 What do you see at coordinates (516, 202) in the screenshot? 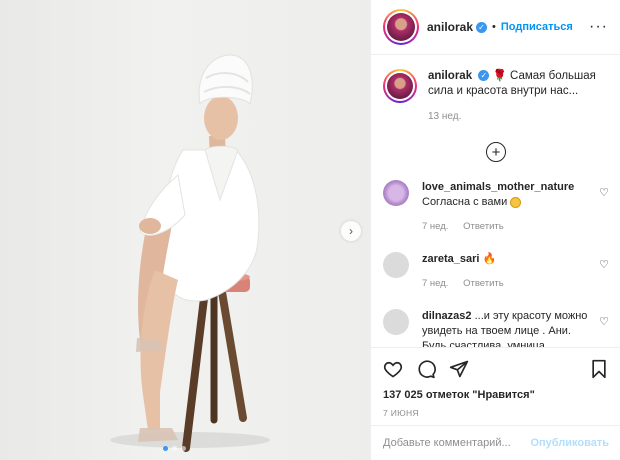
I see `smile-emoji-icon` at bounding box center [516, 202].